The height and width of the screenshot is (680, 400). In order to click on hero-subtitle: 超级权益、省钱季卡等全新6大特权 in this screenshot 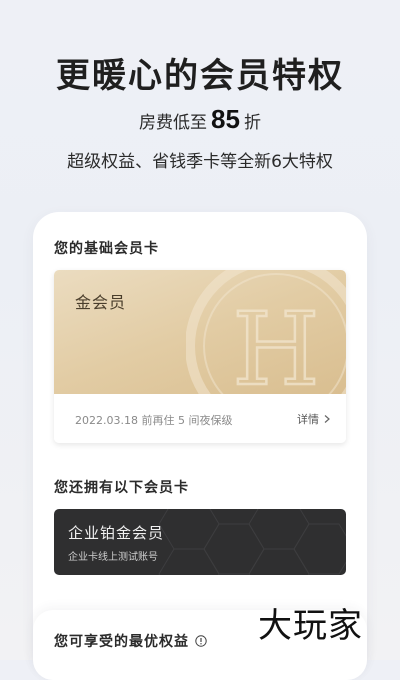, I will do `click(200, 162)`.